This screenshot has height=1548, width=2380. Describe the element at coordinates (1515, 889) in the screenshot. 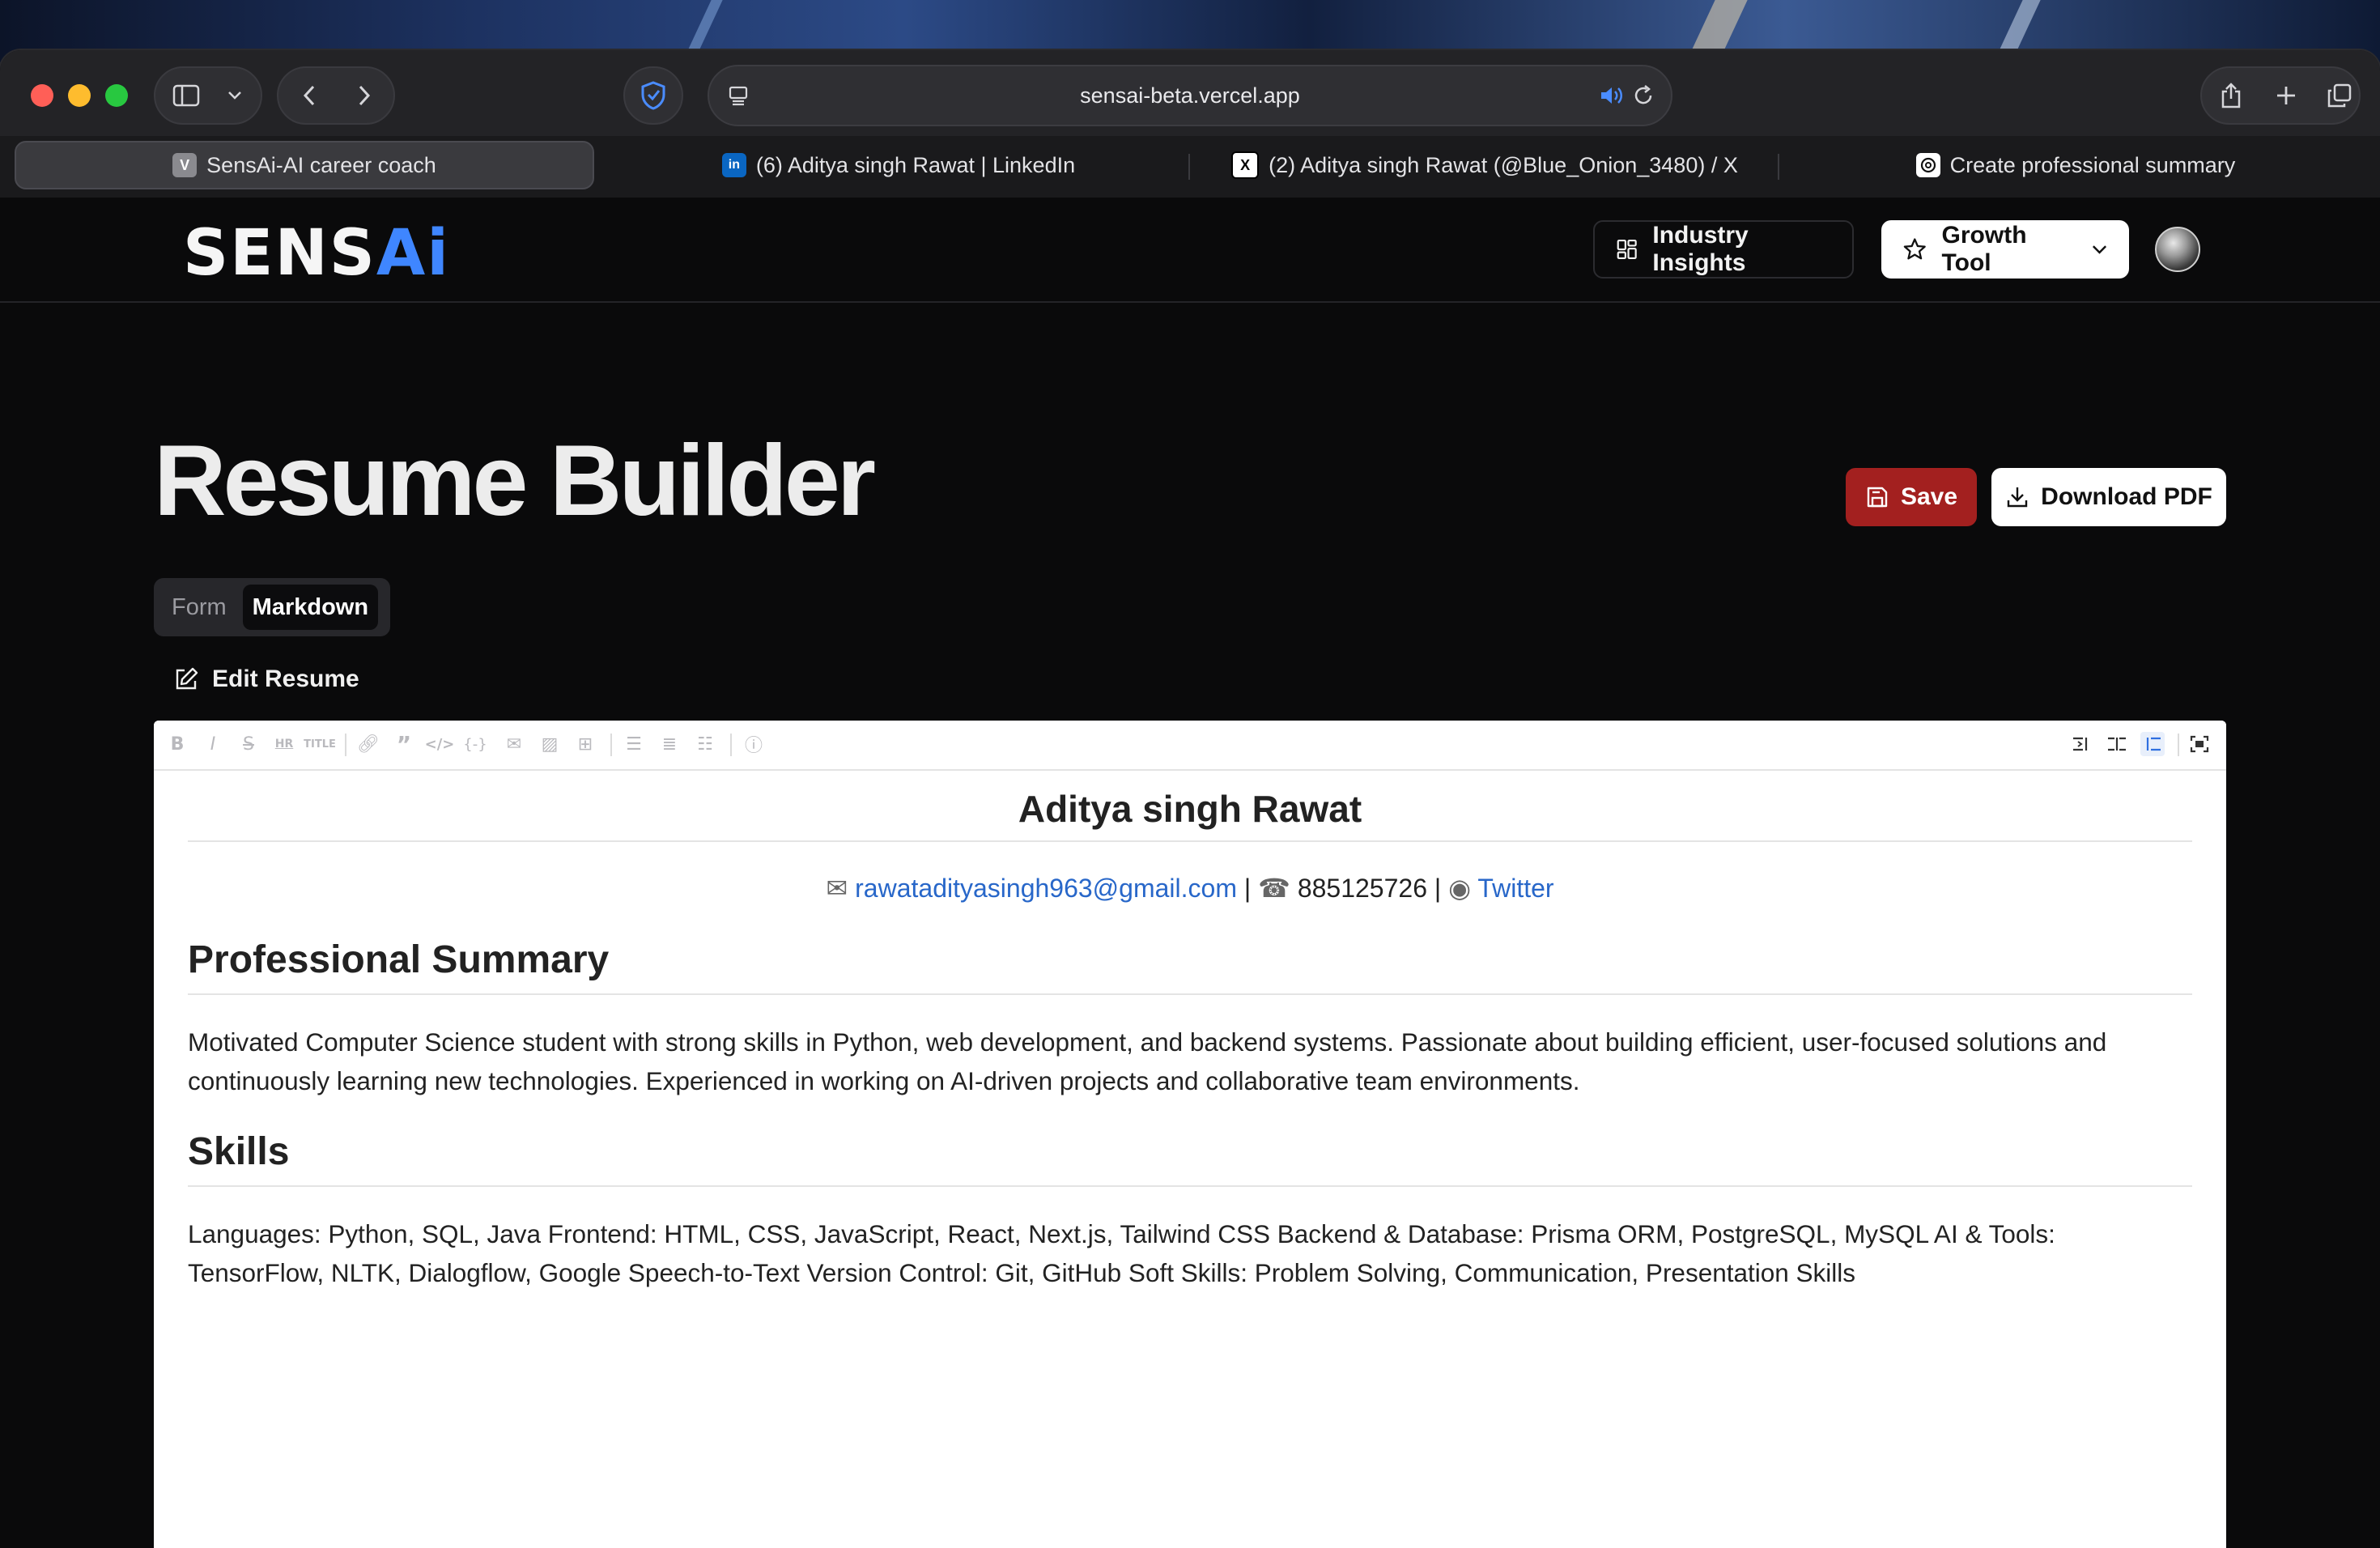

I see `twitter-link: Twitter` at that location.